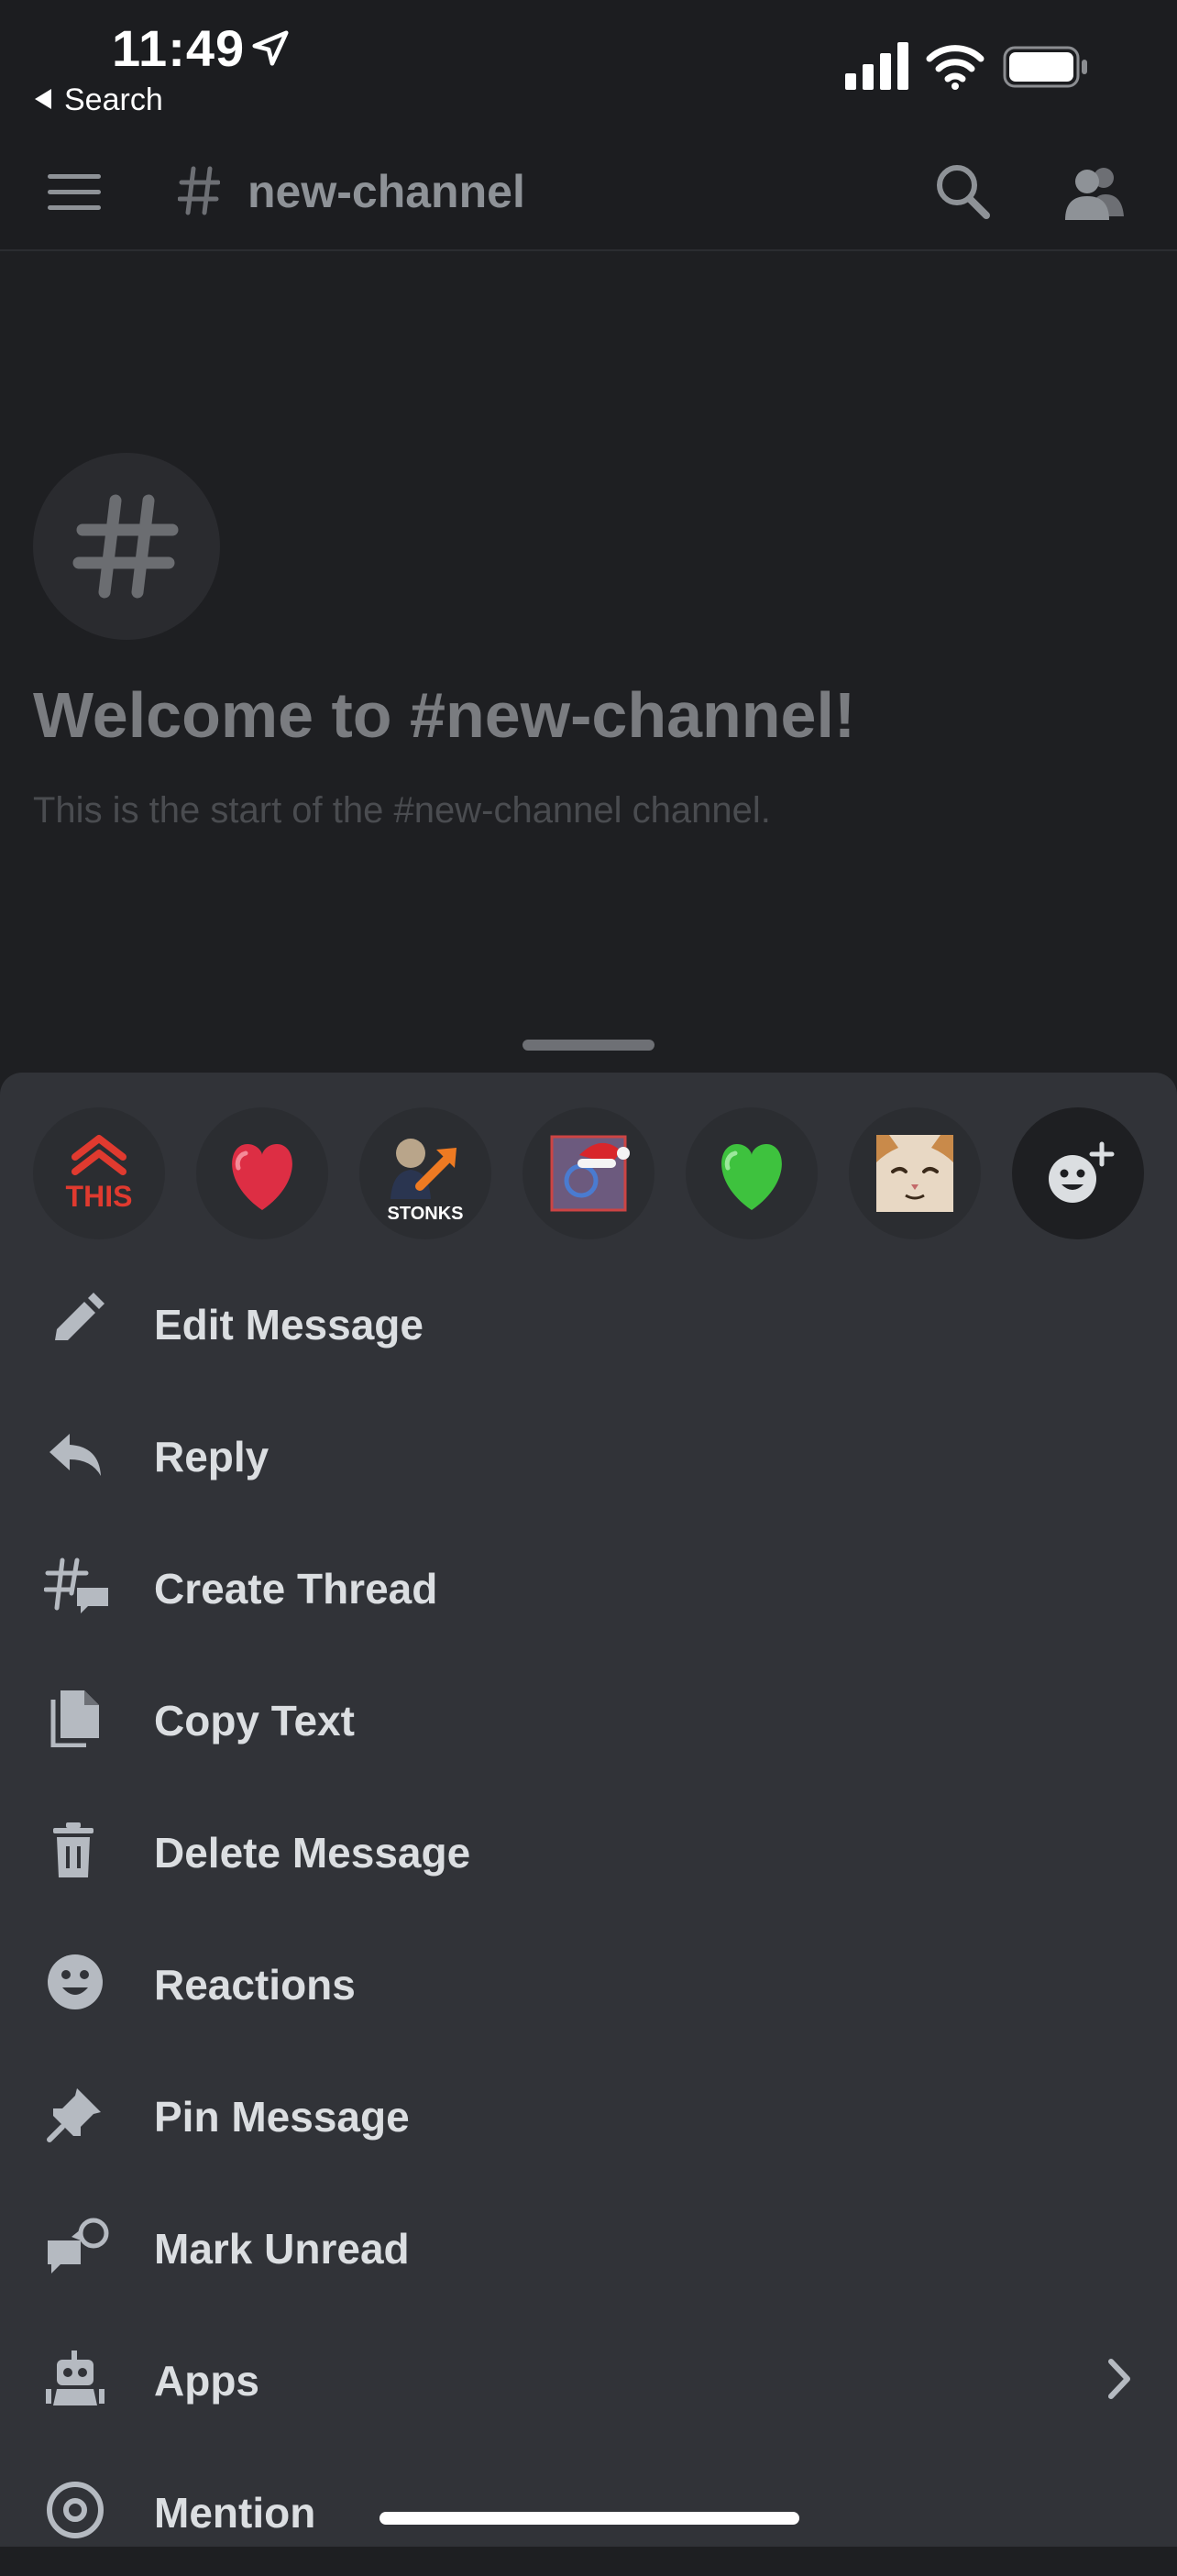 Image resolution: width=1177 pixels, height=2576 pixels. Describe the element at coordinates (212, 1457) in the screenshot. I see `reply-label: Reply` at that location.